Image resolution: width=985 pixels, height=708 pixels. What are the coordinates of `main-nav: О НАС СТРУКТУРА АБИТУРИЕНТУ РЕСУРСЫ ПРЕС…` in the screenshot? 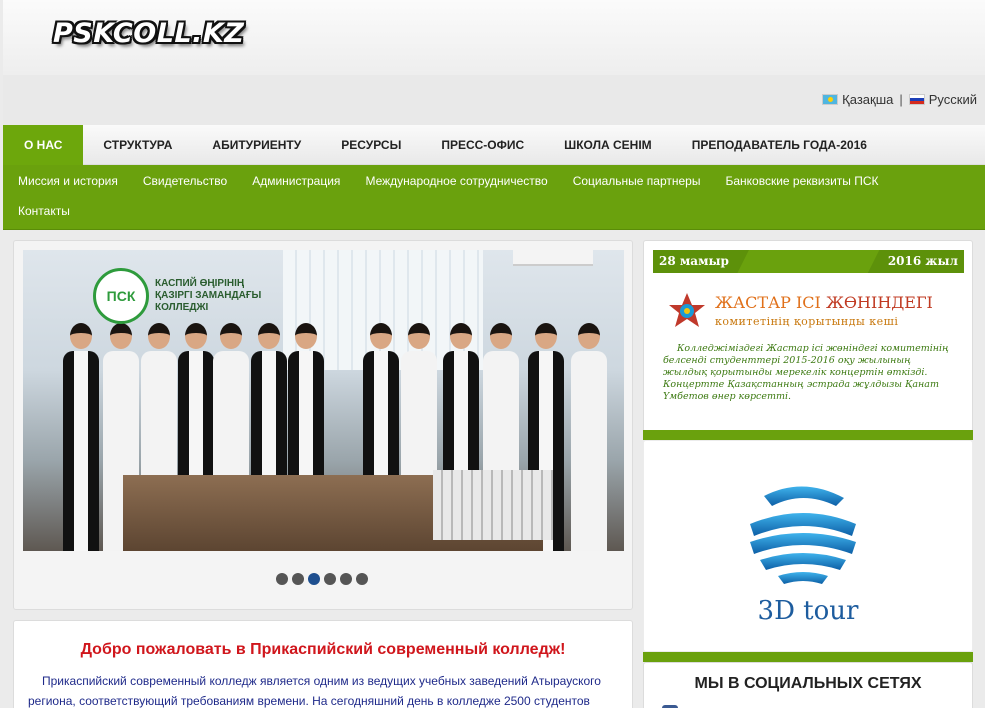 It's located at (494, 145).